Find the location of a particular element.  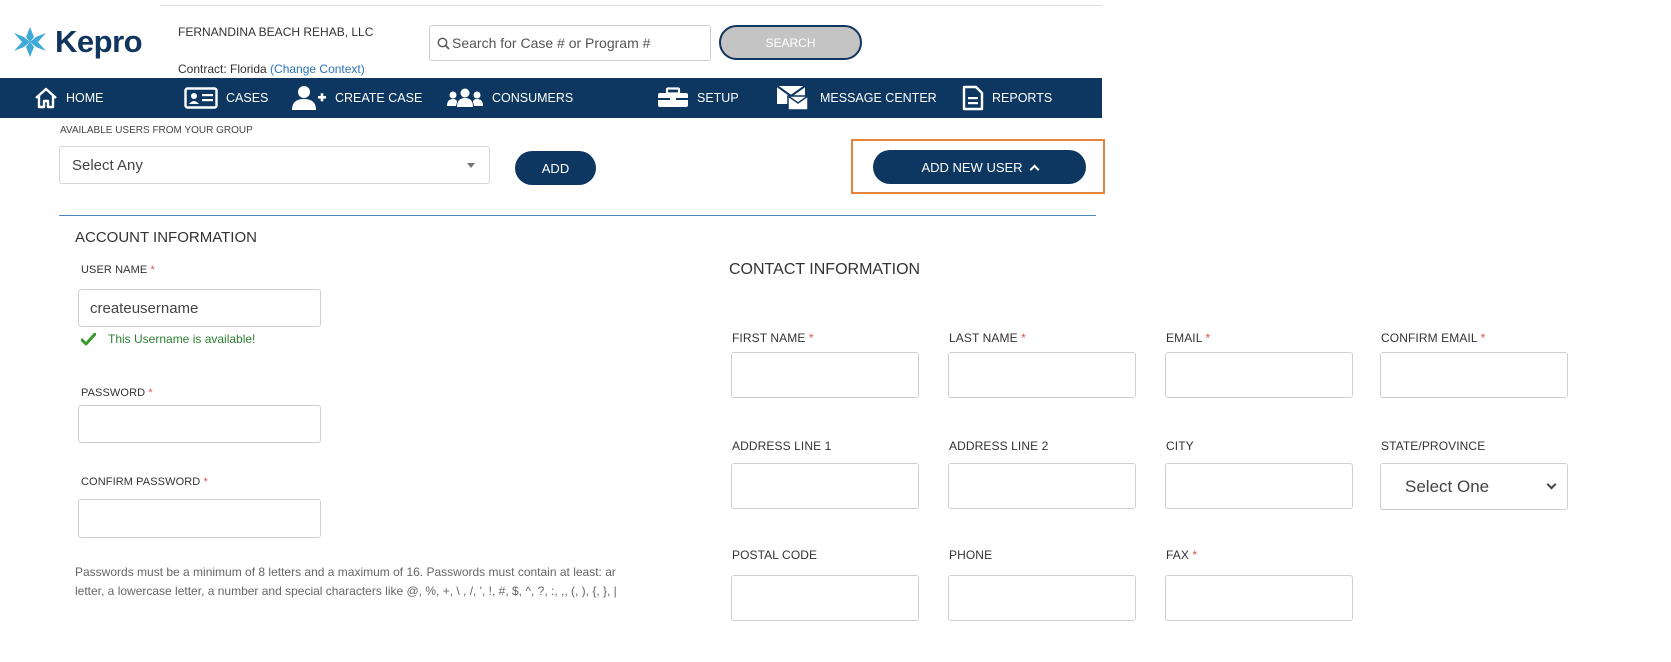

phone-input is located at coordinates (1042, 598).